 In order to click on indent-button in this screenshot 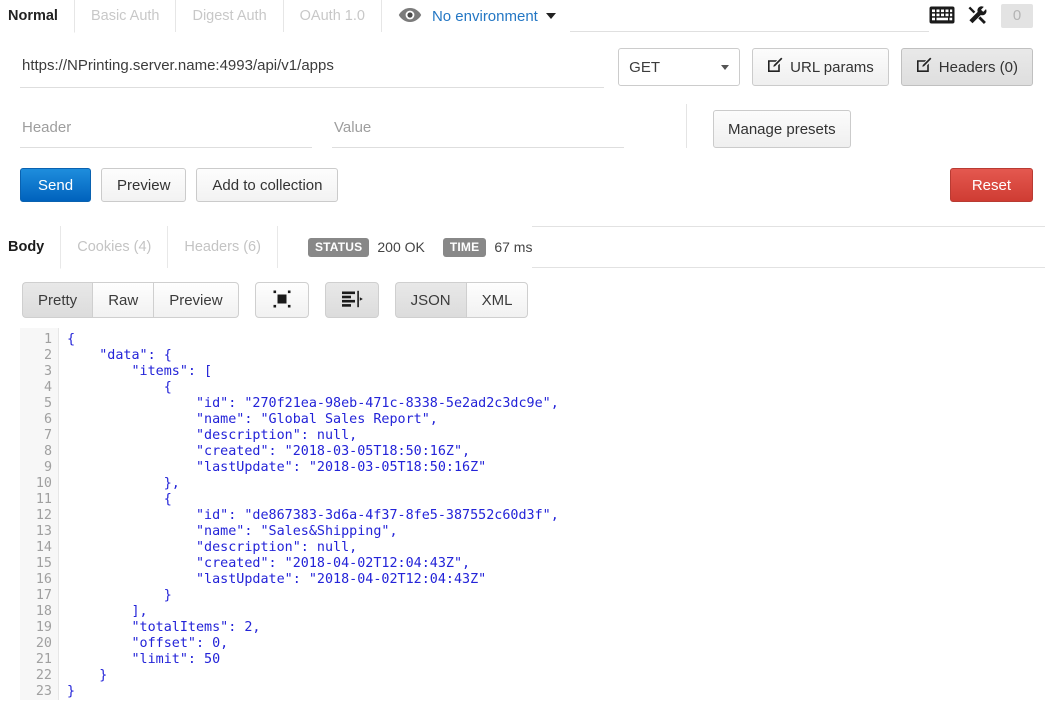, I will do `click(351, 300)`.